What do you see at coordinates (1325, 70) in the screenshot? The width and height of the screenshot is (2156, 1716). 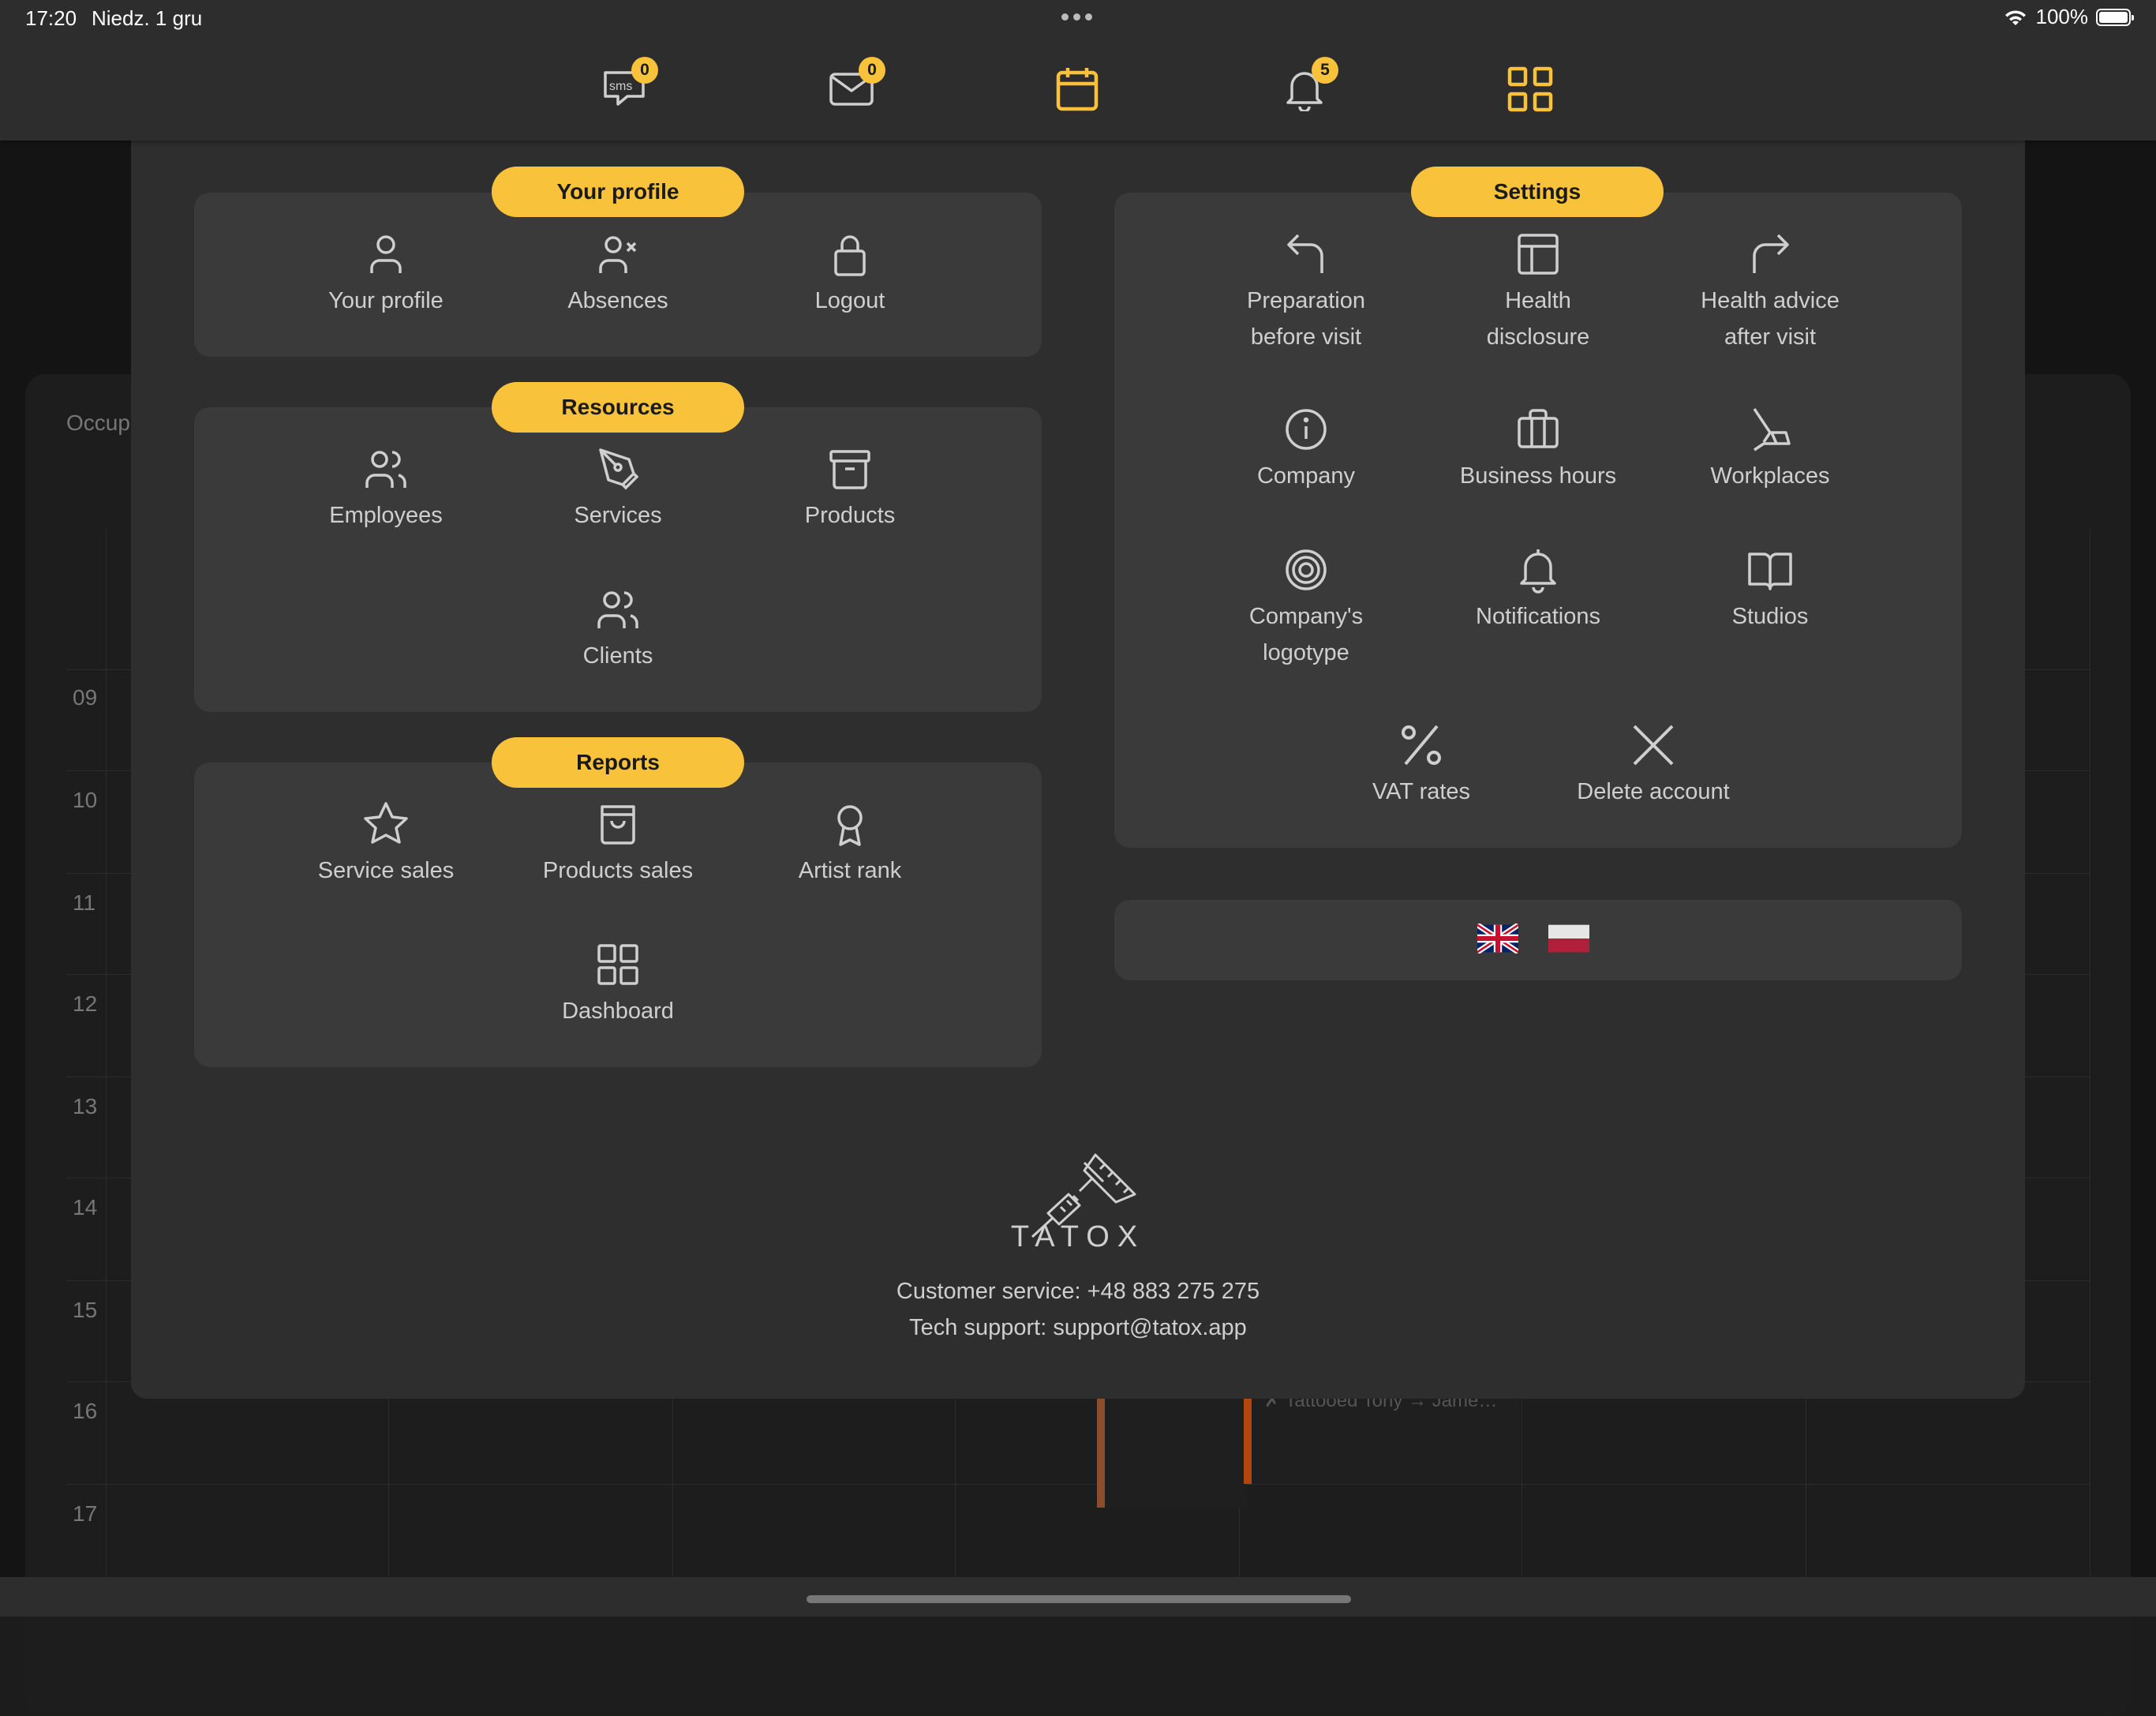 I see `notifications-badge: 5` at bounding box center [1325, 70].